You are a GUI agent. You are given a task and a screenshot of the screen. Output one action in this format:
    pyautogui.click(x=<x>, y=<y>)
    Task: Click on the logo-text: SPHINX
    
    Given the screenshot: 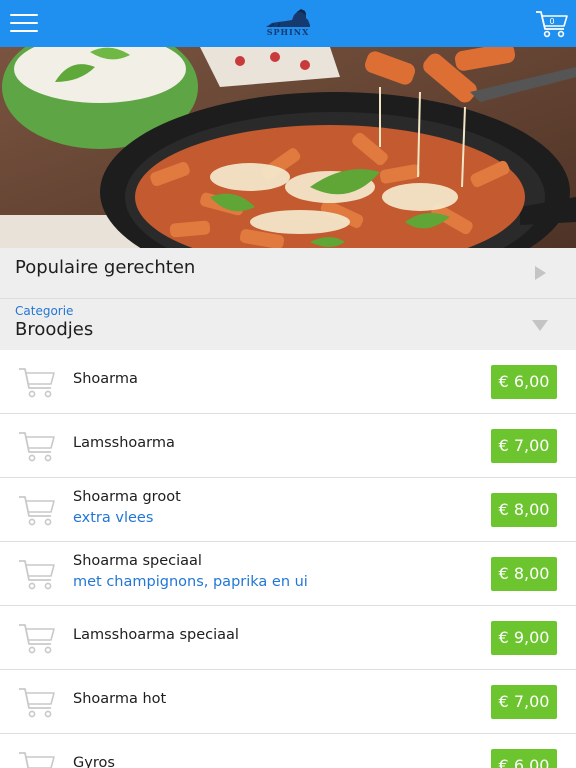 What is the action you would take?
    pyautogui.click(x=288, y=32)
    